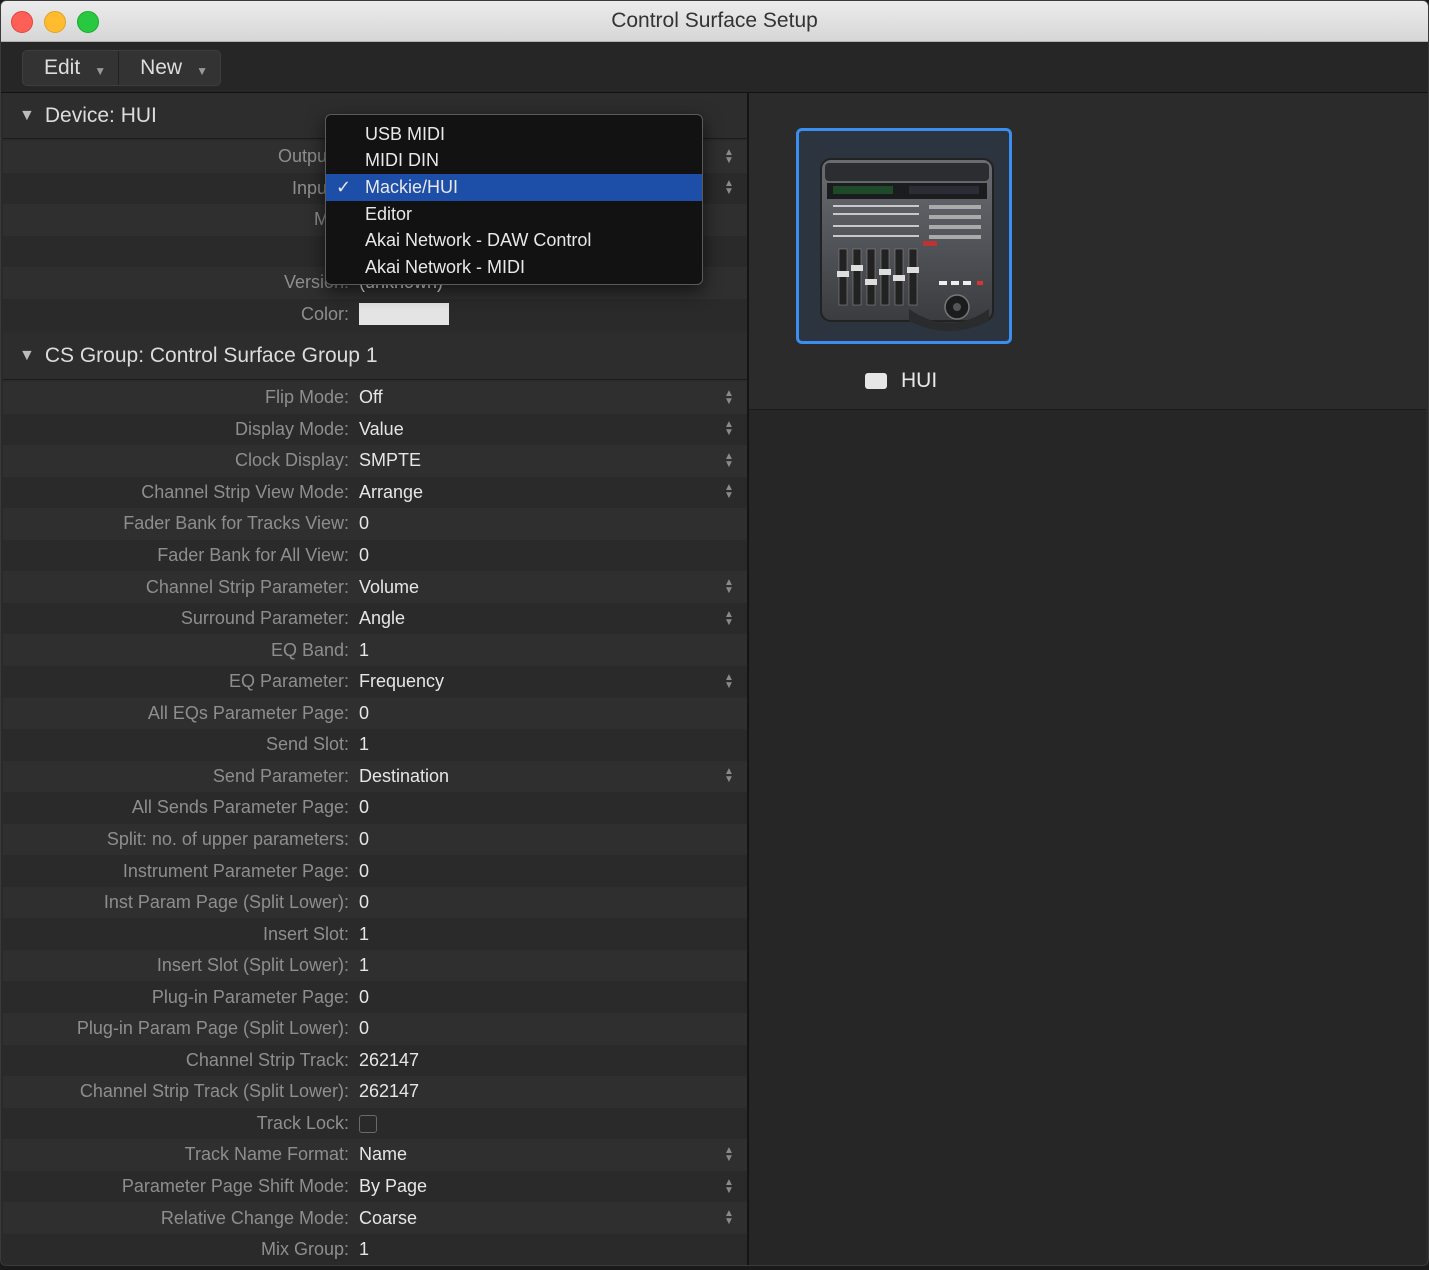 The height and width of the screenshot is (1270, 1429). I want to click on cs-param-row: Relative Change Mode: Coarse ▲ ▼, so click(375, 1218).